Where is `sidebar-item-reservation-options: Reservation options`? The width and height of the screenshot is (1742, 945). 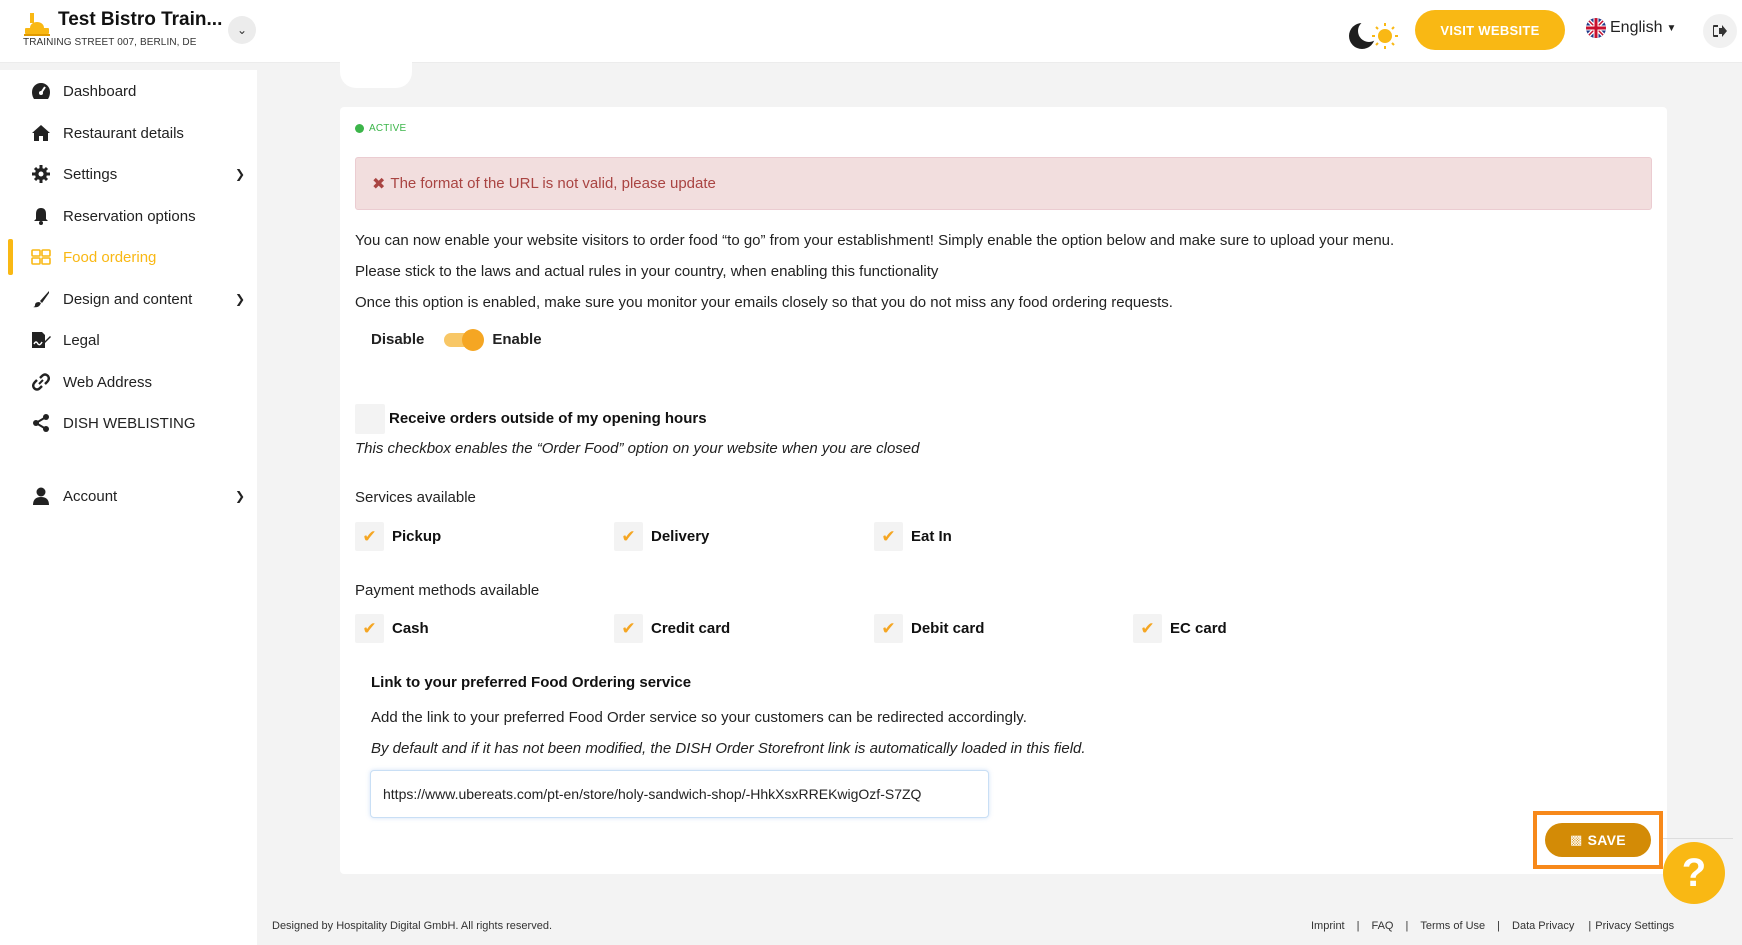
sidebar-item-reservation-options: Reservation options is located at coordinates (128, 216).